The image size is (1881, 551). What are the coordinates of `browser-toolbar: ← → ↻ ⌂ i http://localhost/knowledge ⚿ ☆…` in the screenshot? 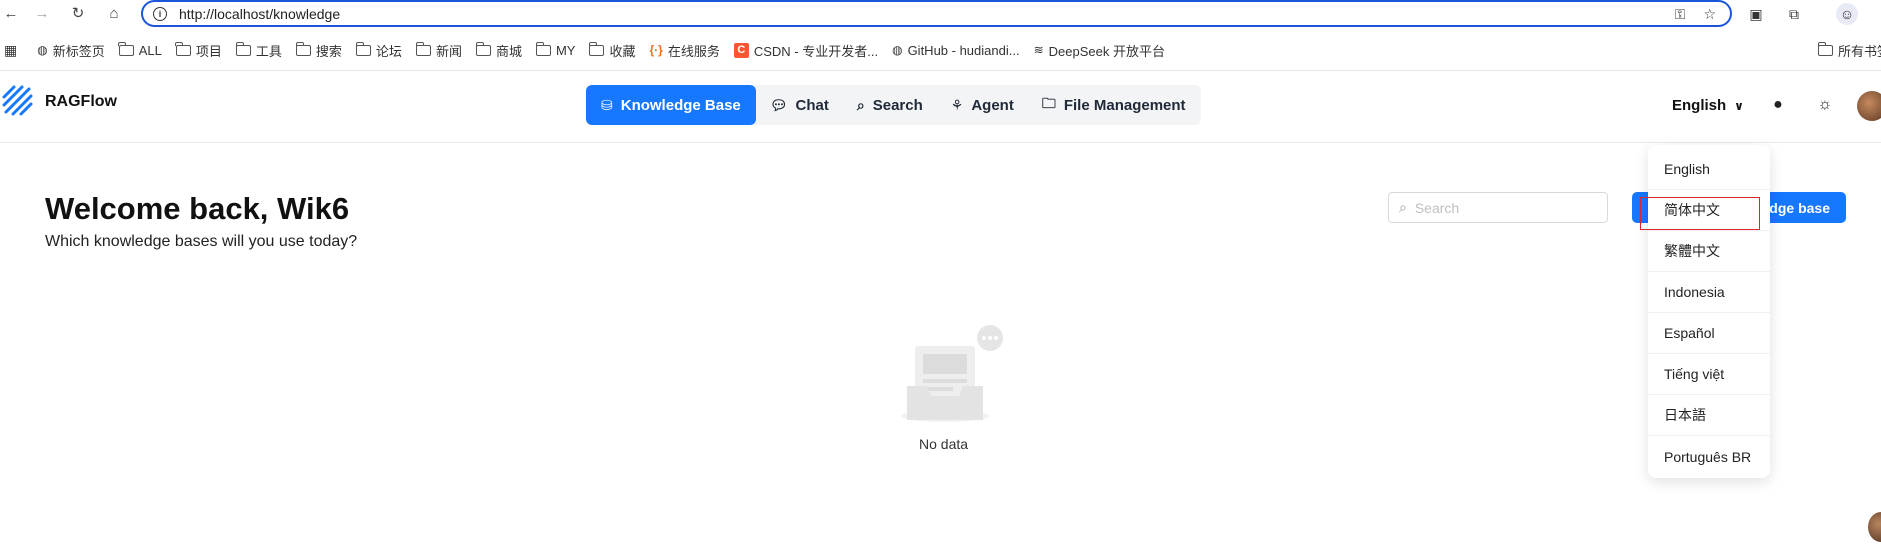 It's located at (940, 13).